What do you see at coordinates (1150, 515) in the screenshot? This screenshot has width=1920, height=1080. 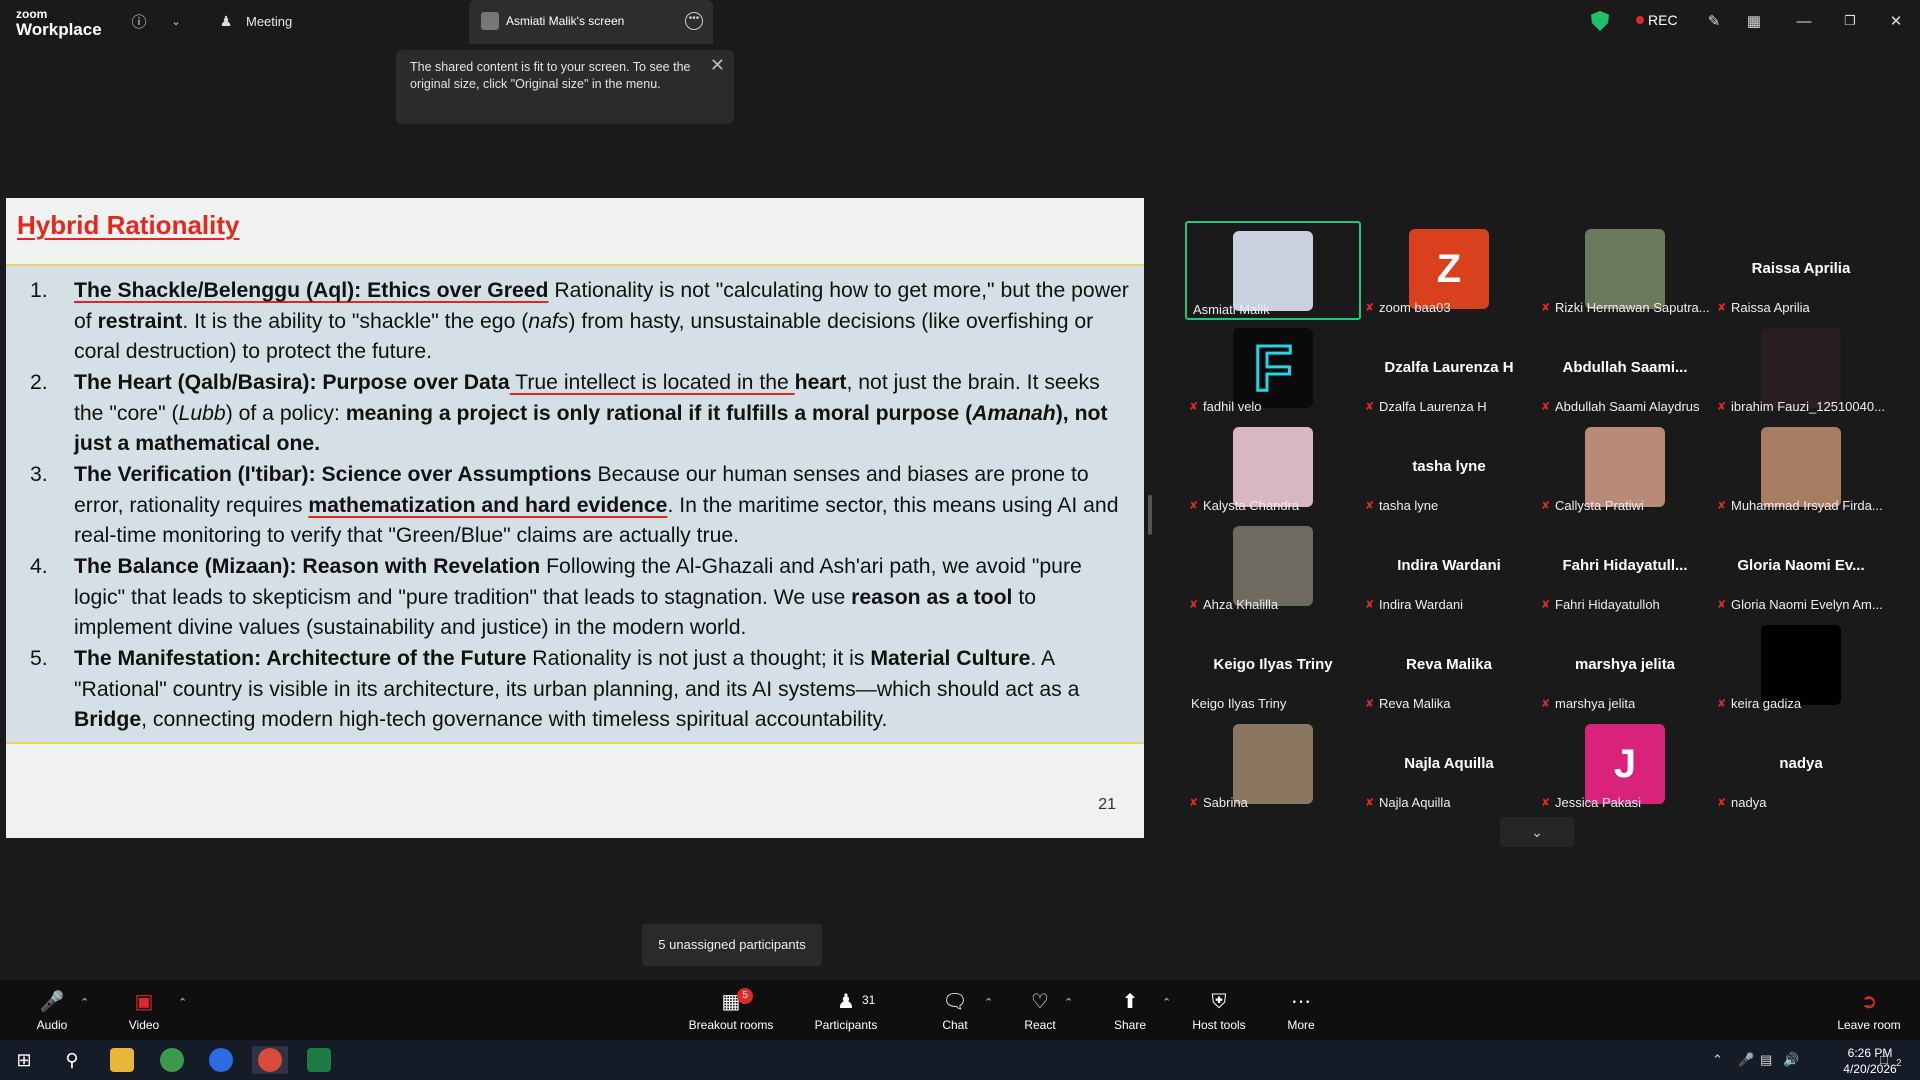 I see `split-view-handle` at bounding box center [1150, 515].